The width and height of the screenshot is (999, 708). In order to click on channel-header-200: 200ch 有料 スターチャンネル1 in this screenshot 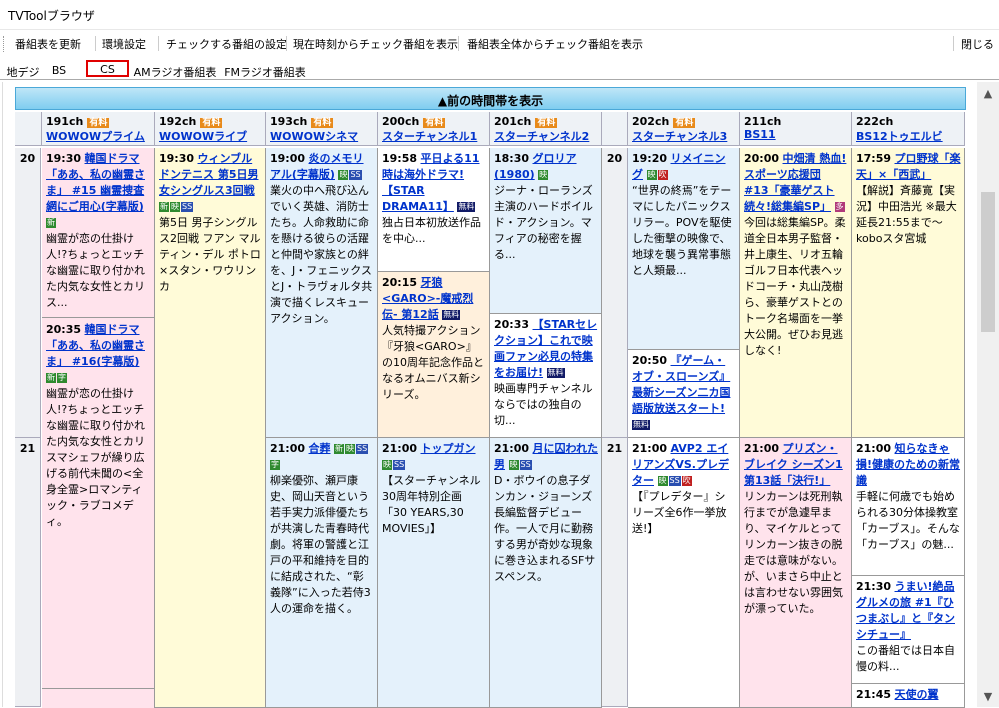, I will do `click(434, 129)`.